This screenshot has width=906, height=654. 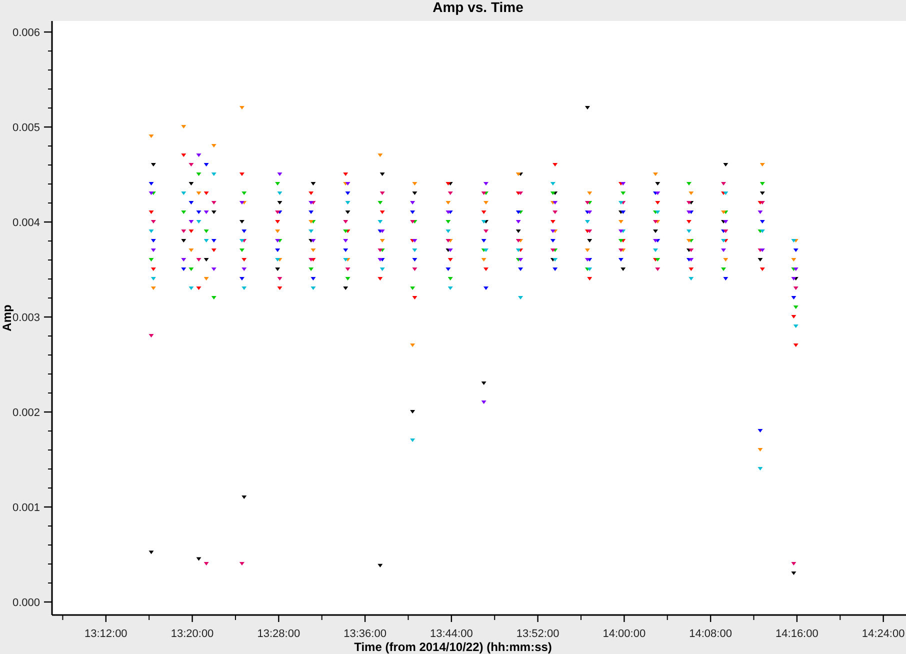 I want to click on tick-label: 14:24:00, so click(x=883, y=634).